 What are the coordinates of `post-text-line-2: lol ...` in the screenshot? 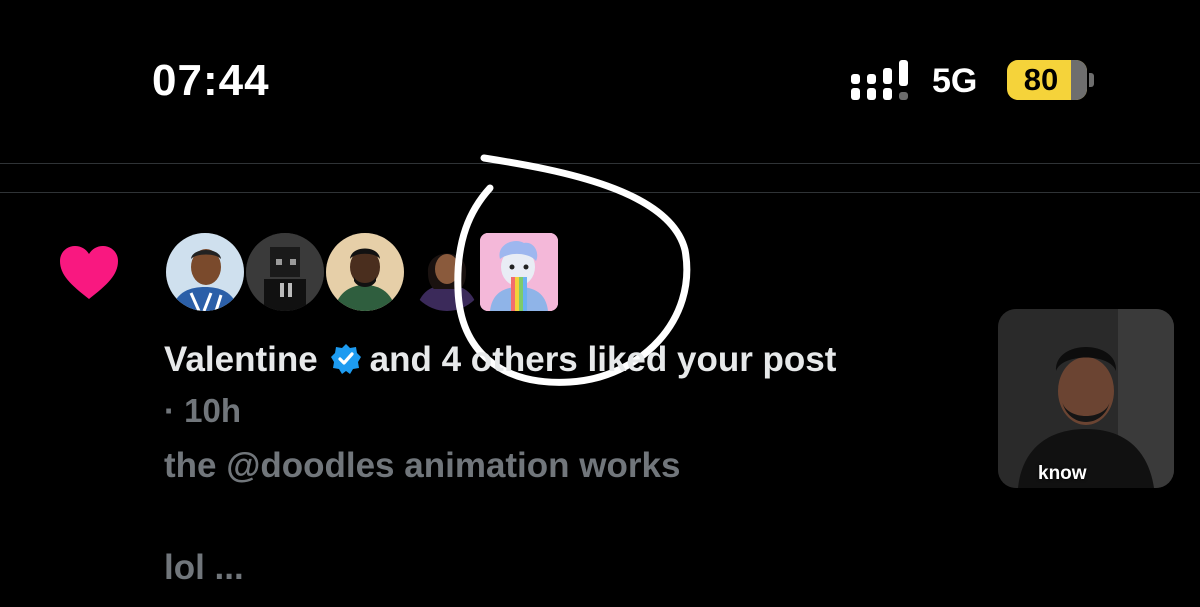 It's located at (204, 568).